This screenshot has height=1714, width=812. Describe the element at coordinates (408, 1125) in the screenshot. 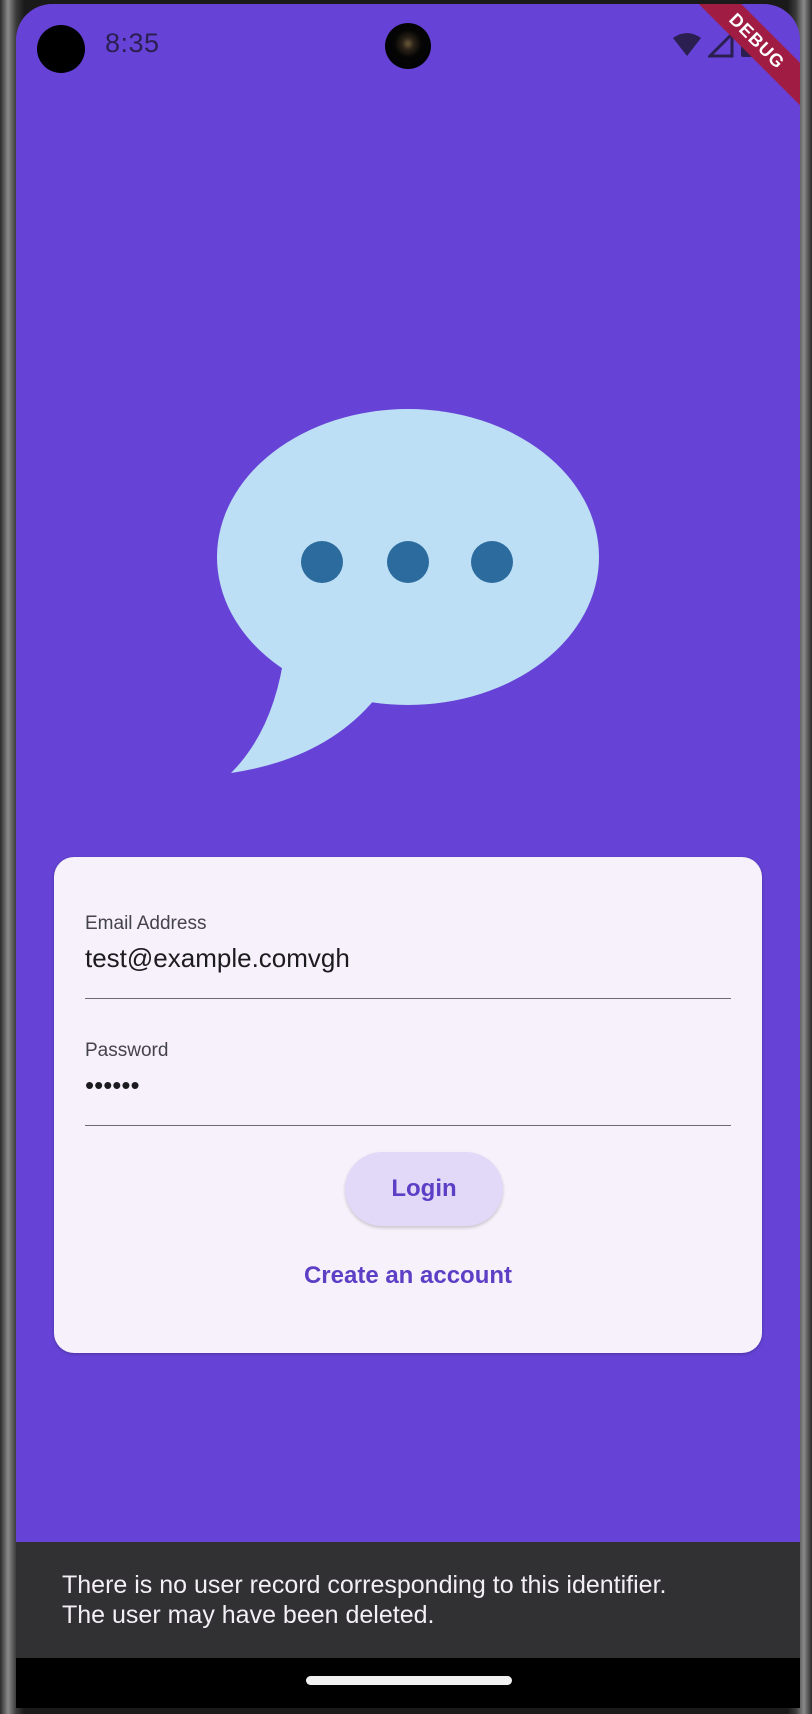

I see `password-underline` at that location.